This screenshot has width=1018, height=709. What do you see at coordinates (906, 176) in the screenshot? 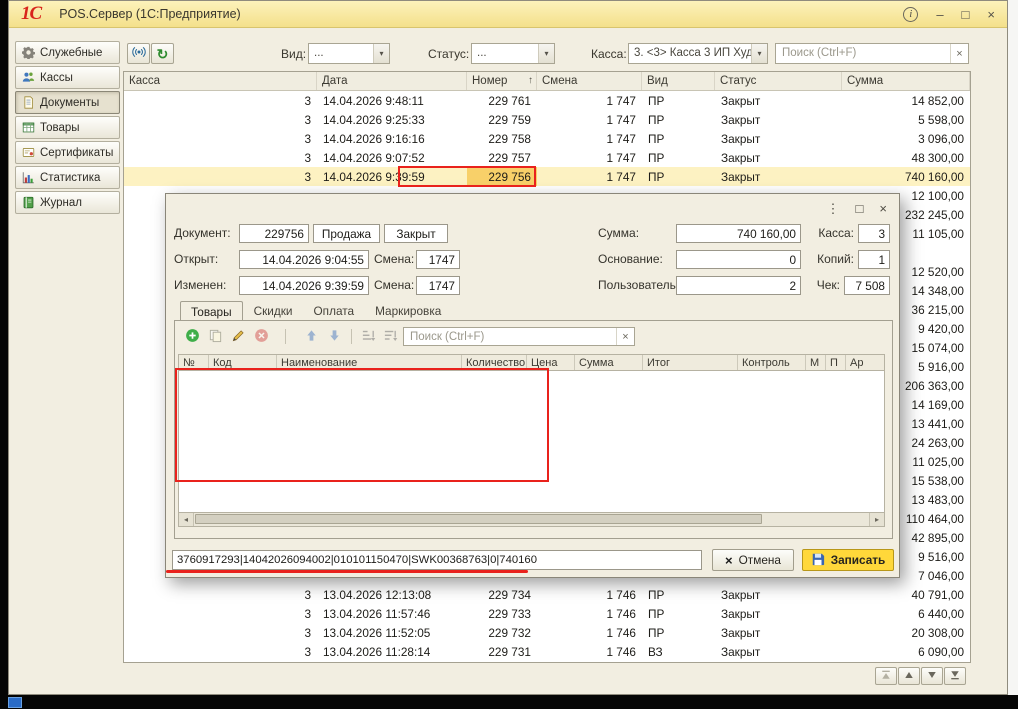
I see `cell-sum: 740 160,00` at bounding box center [906, 176].